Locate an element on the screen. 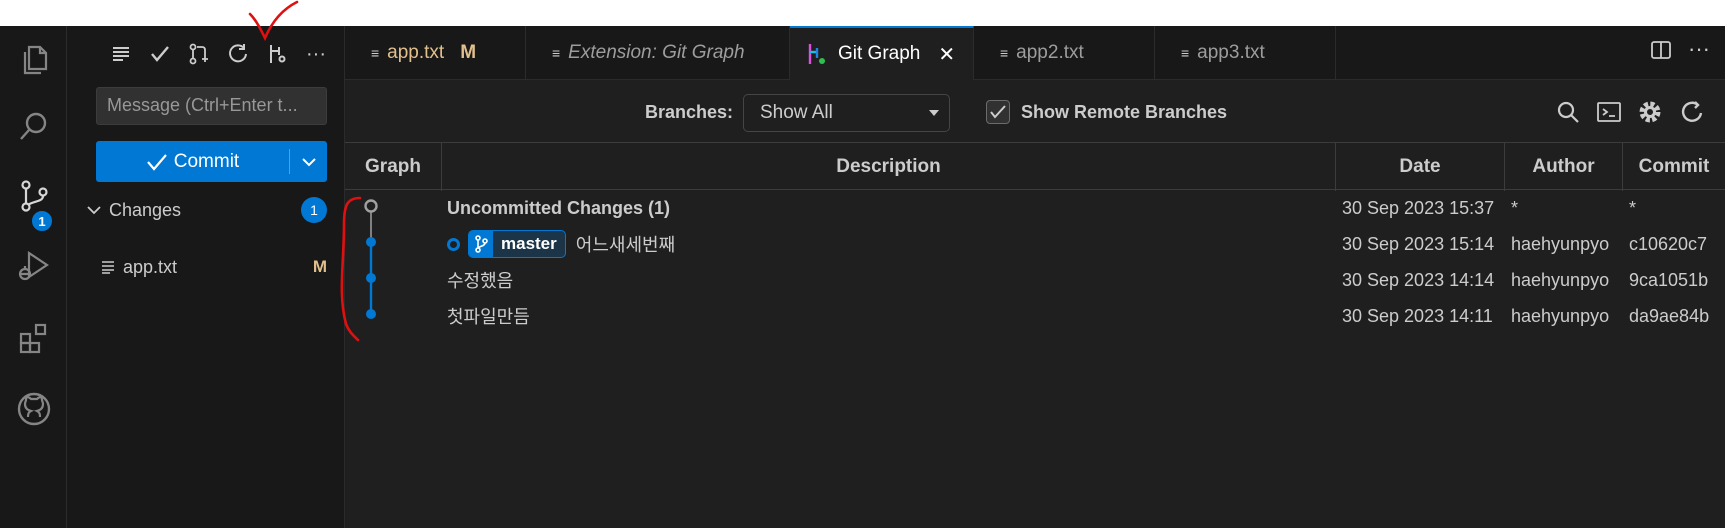 This screenshot has width=1725, height=528. branches-dropdown: Show All is located at coordinates (846, 113).